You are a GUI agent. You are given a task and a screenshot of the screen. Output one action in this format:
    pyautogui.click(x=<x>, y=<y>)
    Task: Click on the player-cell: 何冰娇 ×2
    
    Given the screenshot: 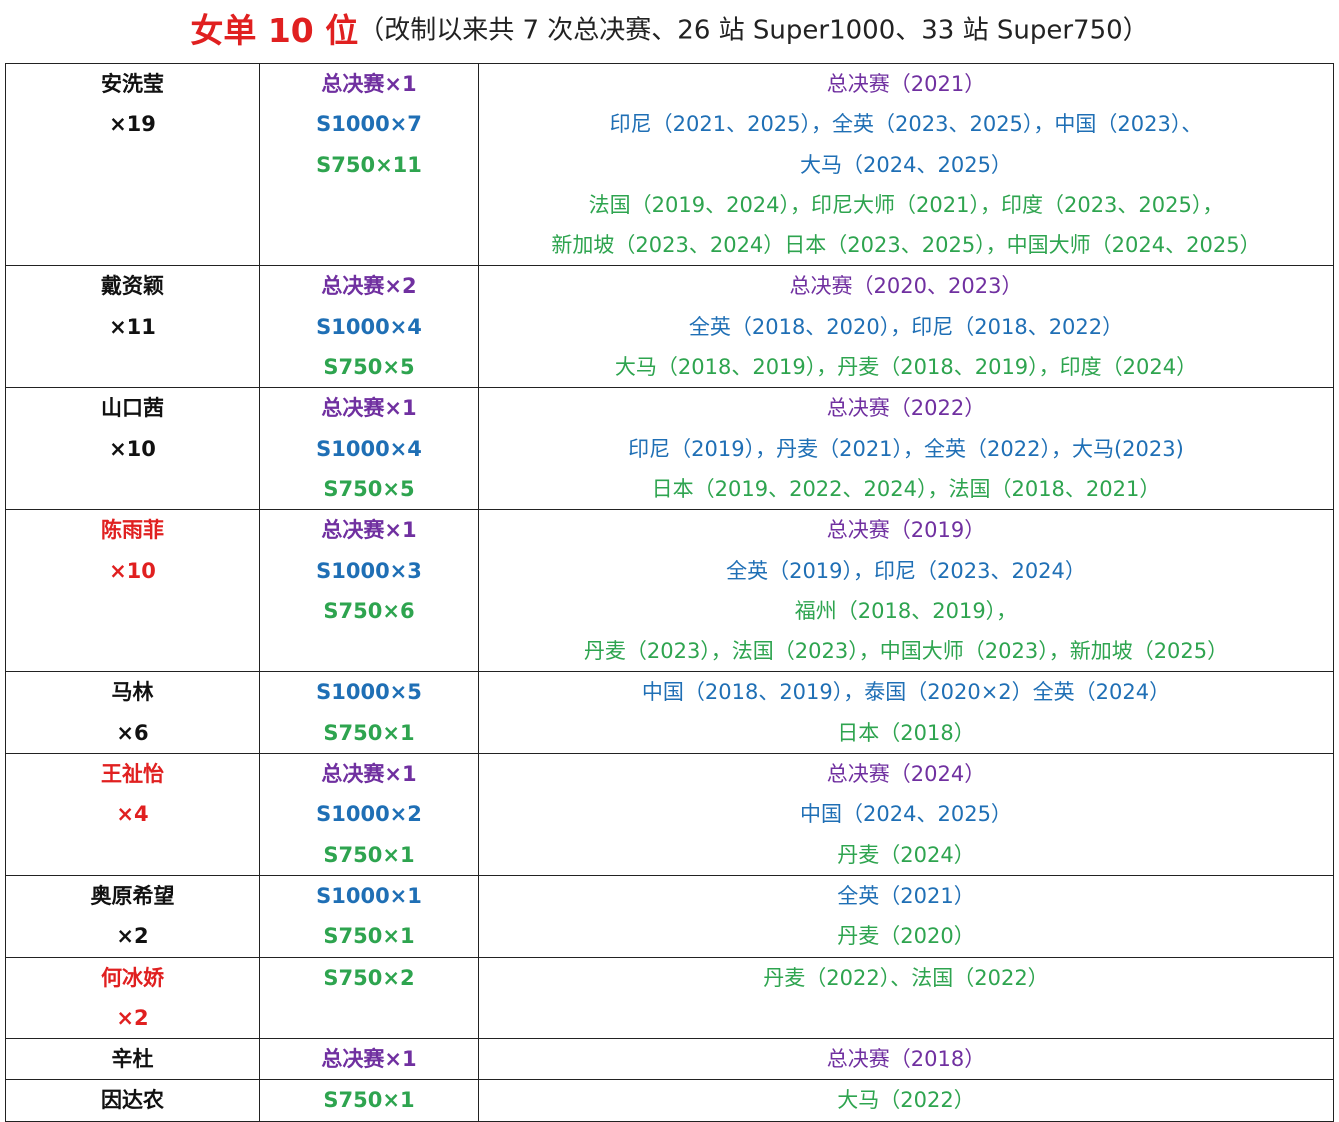 What is the action you would take?
    pyautogui.click(x=132, y=998)
    